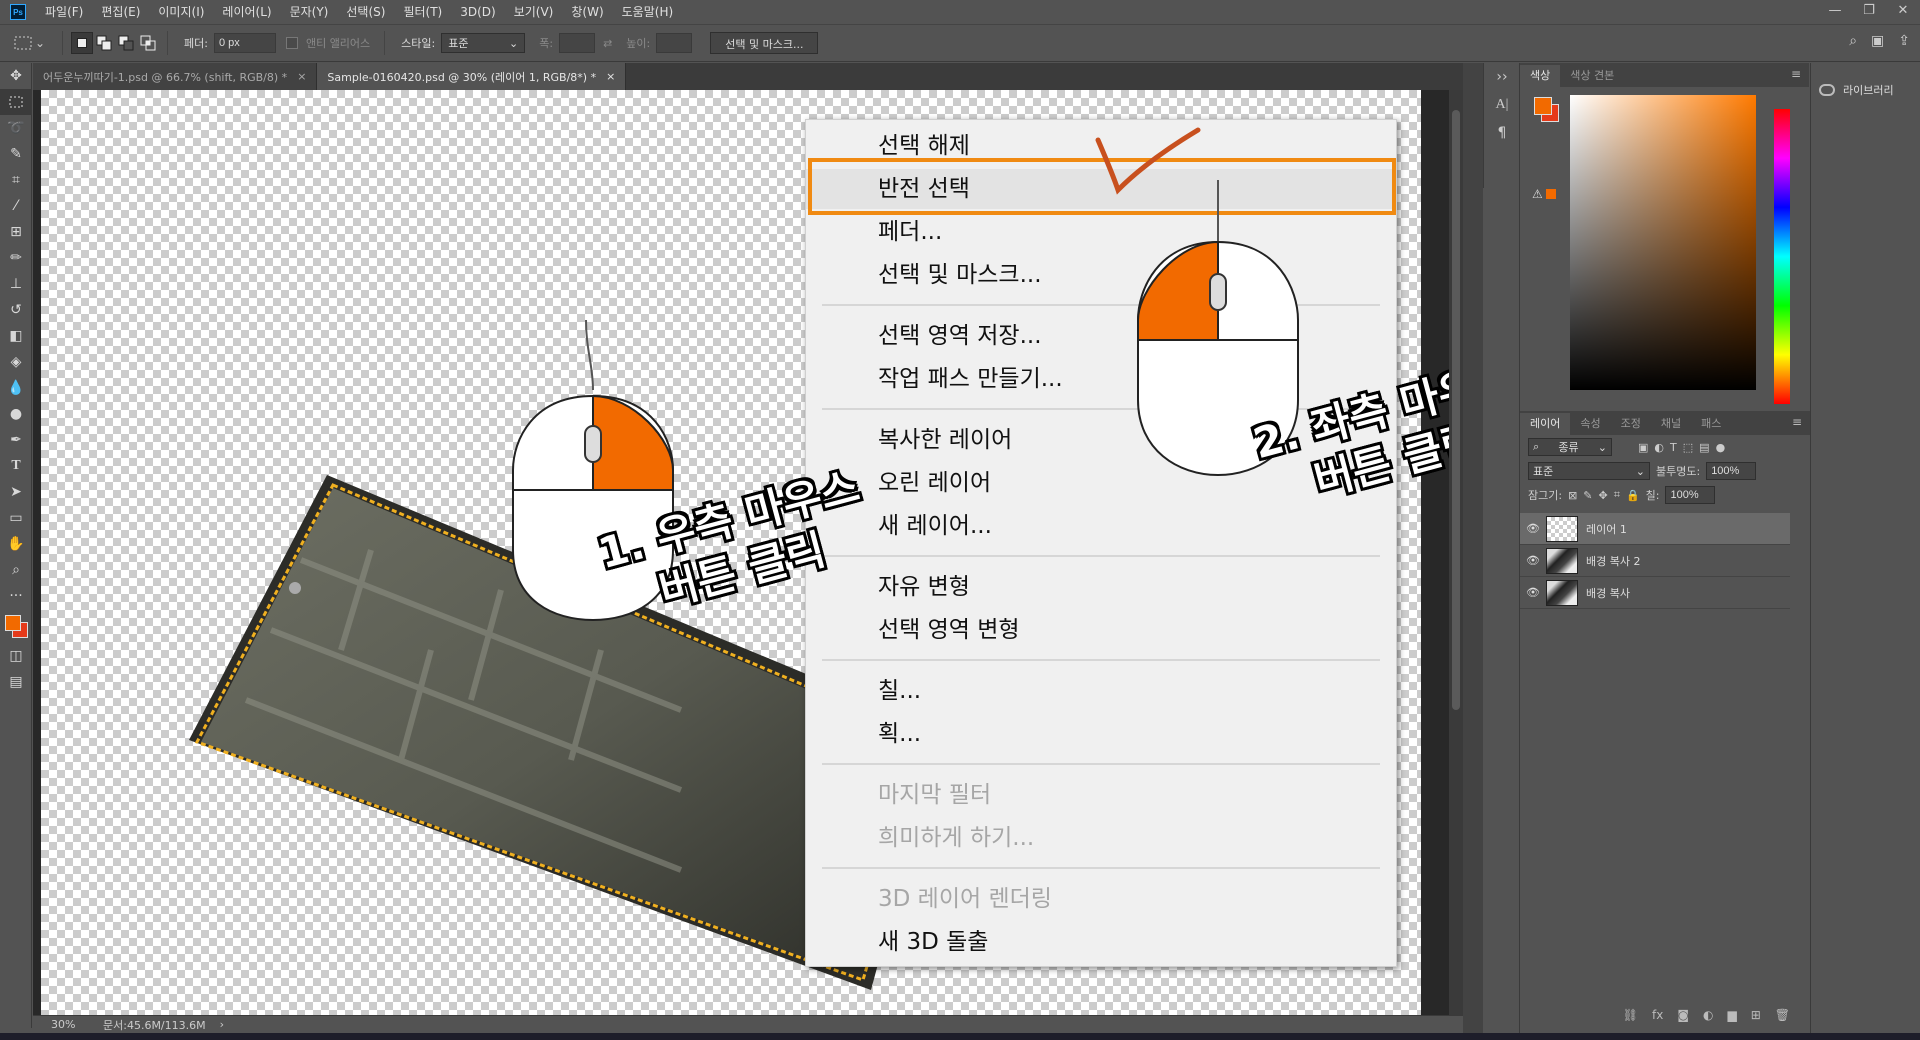 The image size is (1920, 1040). Describe the element at coordinates (1603, 495) in the screenshot. I see `lock-position-icon: ✥` at that location.